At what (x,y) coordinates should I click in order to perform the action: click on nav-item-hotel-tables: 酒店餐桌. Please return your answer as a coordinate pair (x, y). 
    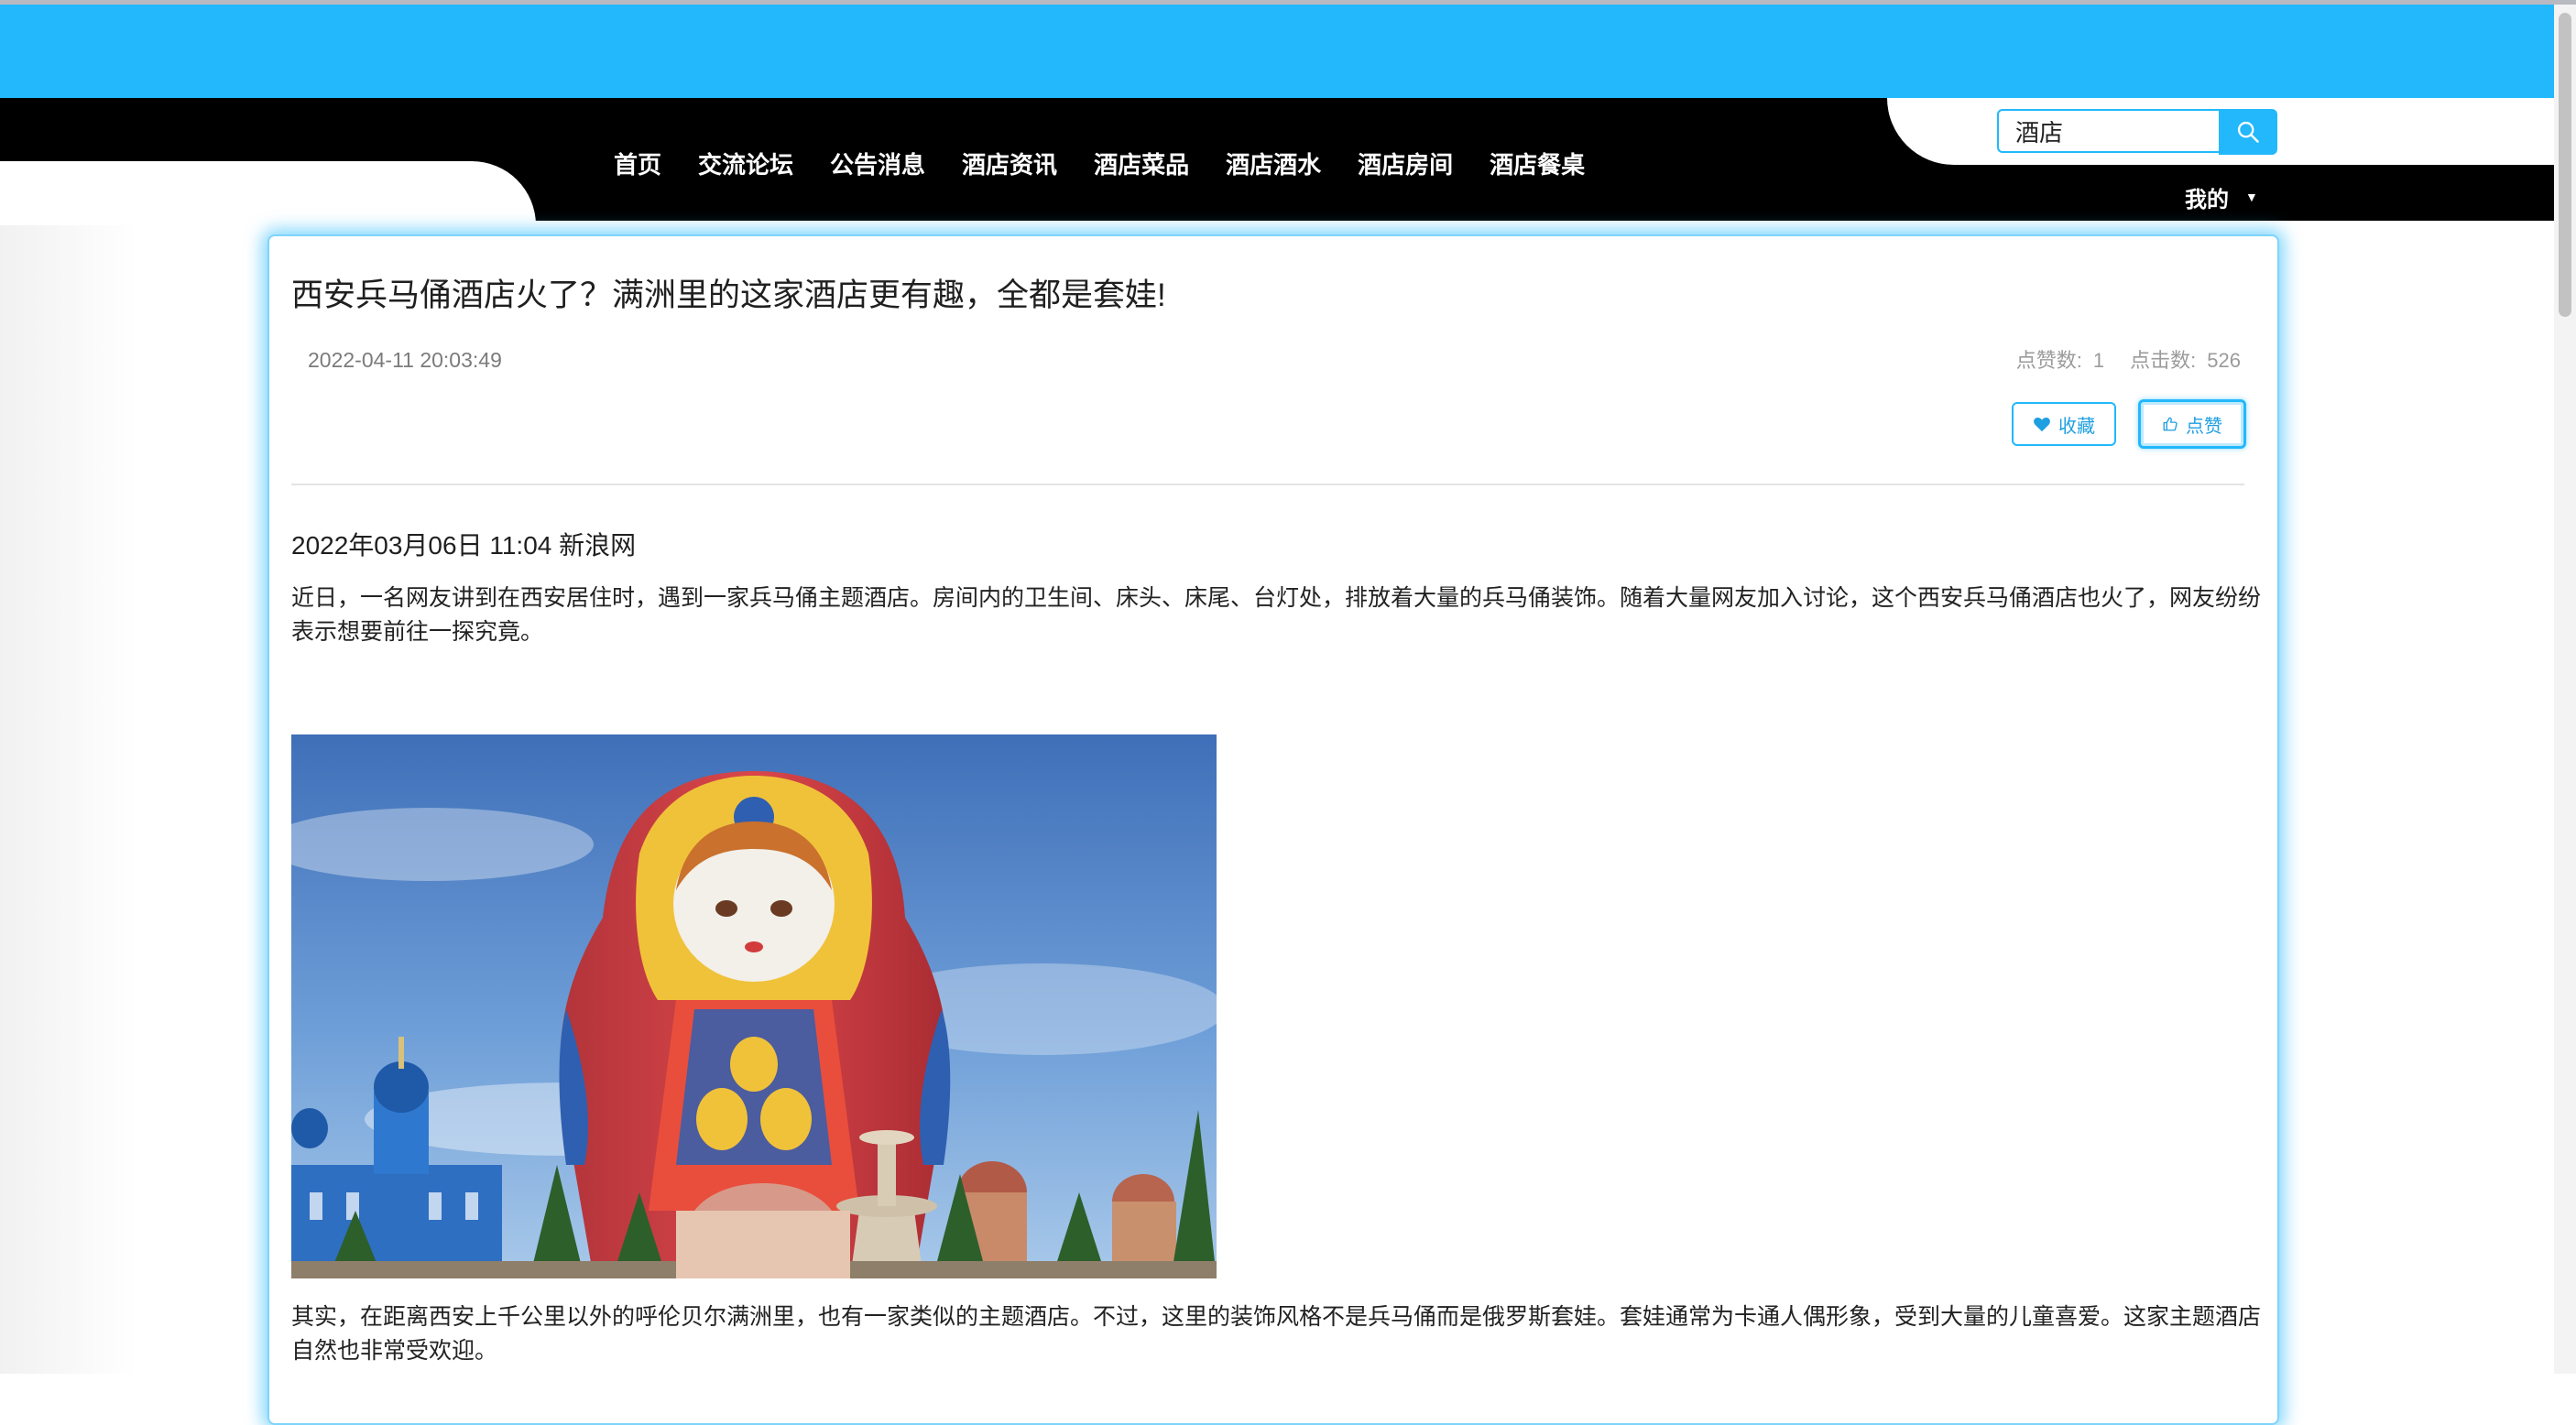
    Looking at the image, I should click on (1537, 165).